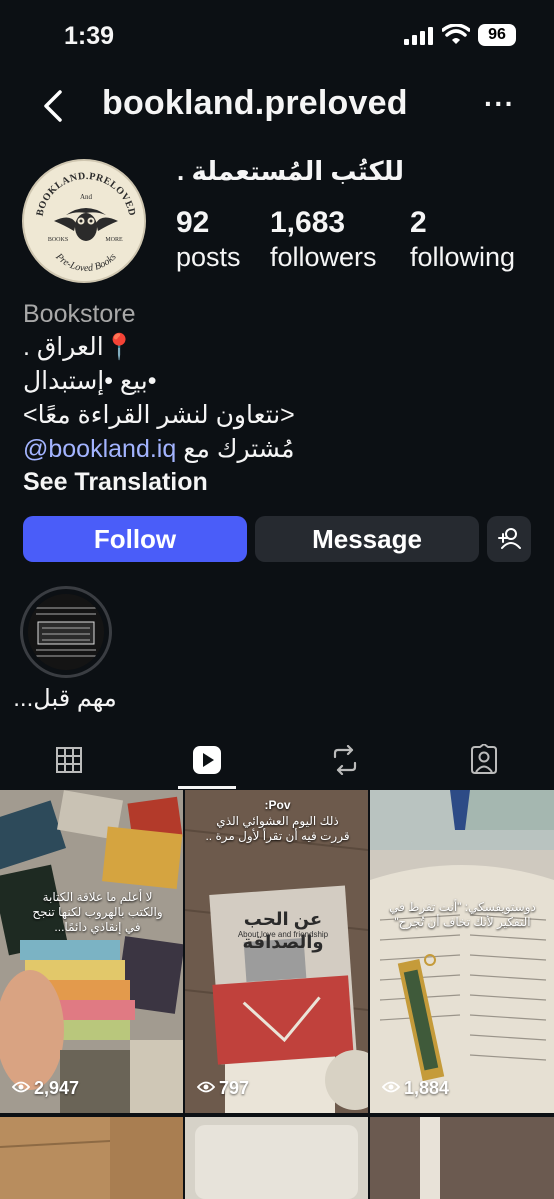  I want to click on grid-icon, so click(69, 760).